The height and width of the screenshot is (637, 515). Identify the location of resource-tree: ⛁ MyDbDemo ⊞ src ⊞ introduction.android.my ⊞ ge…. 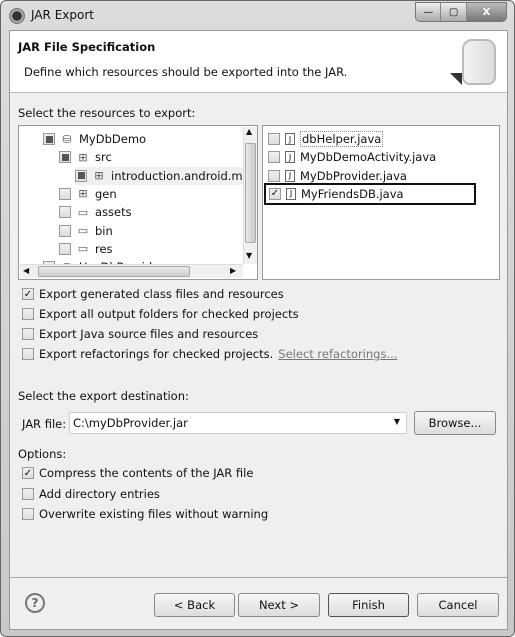
(138, 202).